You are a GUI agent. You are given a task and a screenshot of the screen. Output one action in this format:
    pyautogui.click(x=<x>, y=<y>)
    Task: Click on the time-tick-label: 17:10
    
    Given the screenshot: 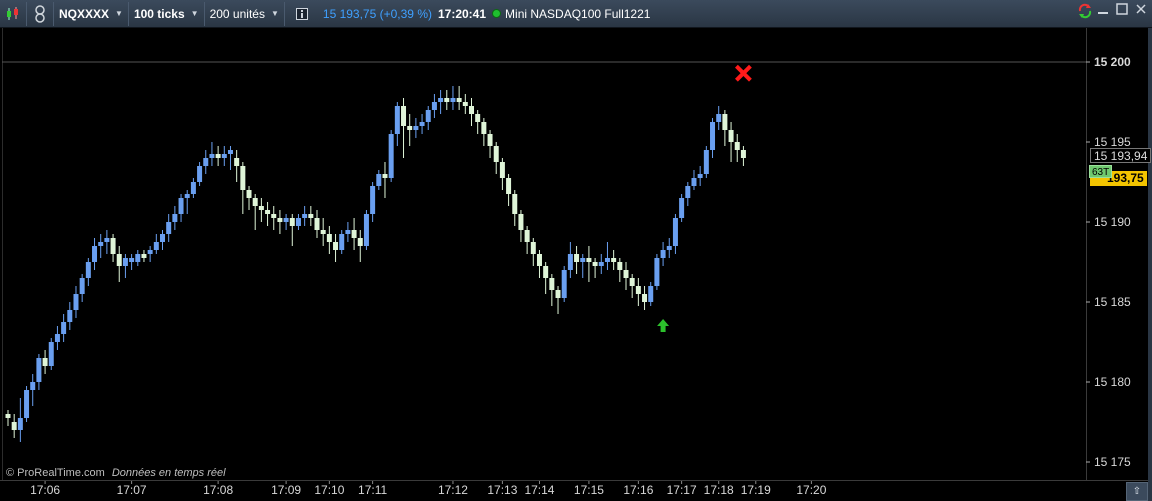 What is the action you would take?
    pyautogui.click(x=329, y=490)
    